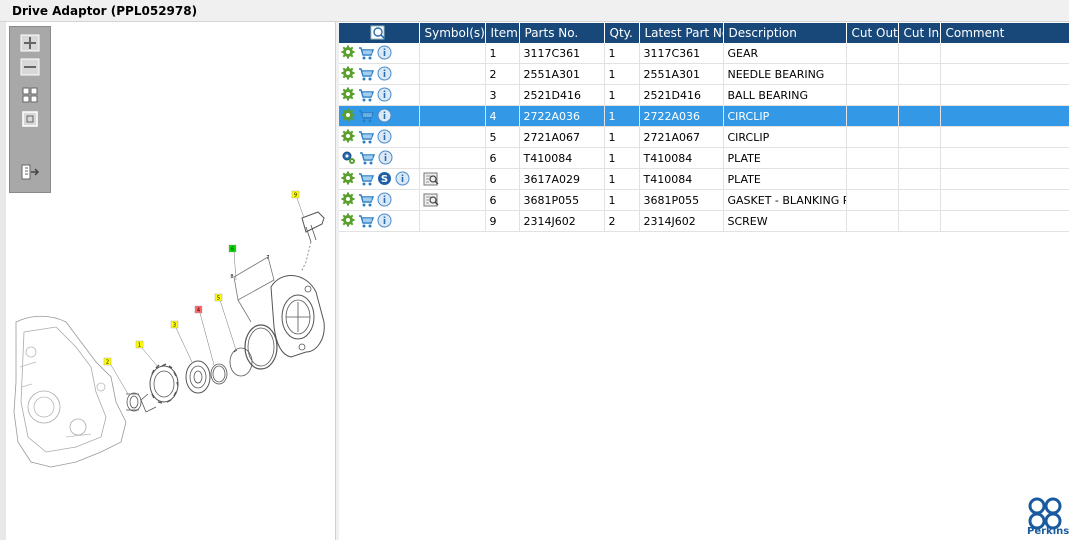 The height and width of the screenshot is (540, 1069). I want to click on find-in-diagram-icon, so click(379, 33).